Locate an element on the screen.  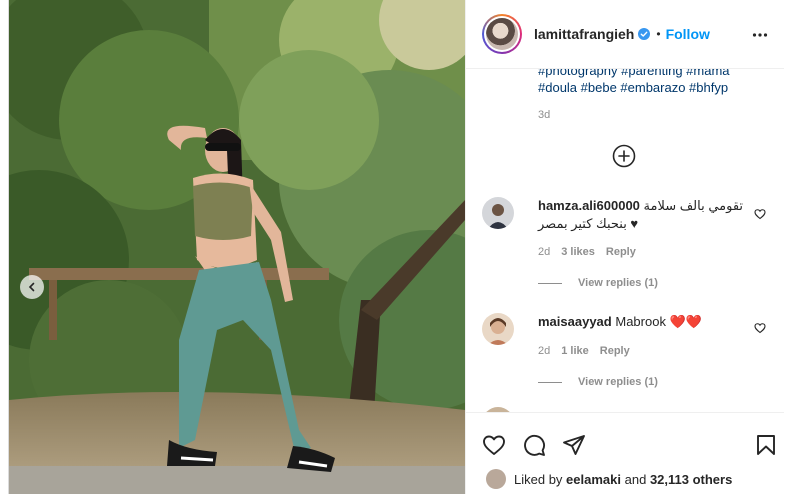
liked-by-count: 32,113 others is located at coordinates (691, 479).